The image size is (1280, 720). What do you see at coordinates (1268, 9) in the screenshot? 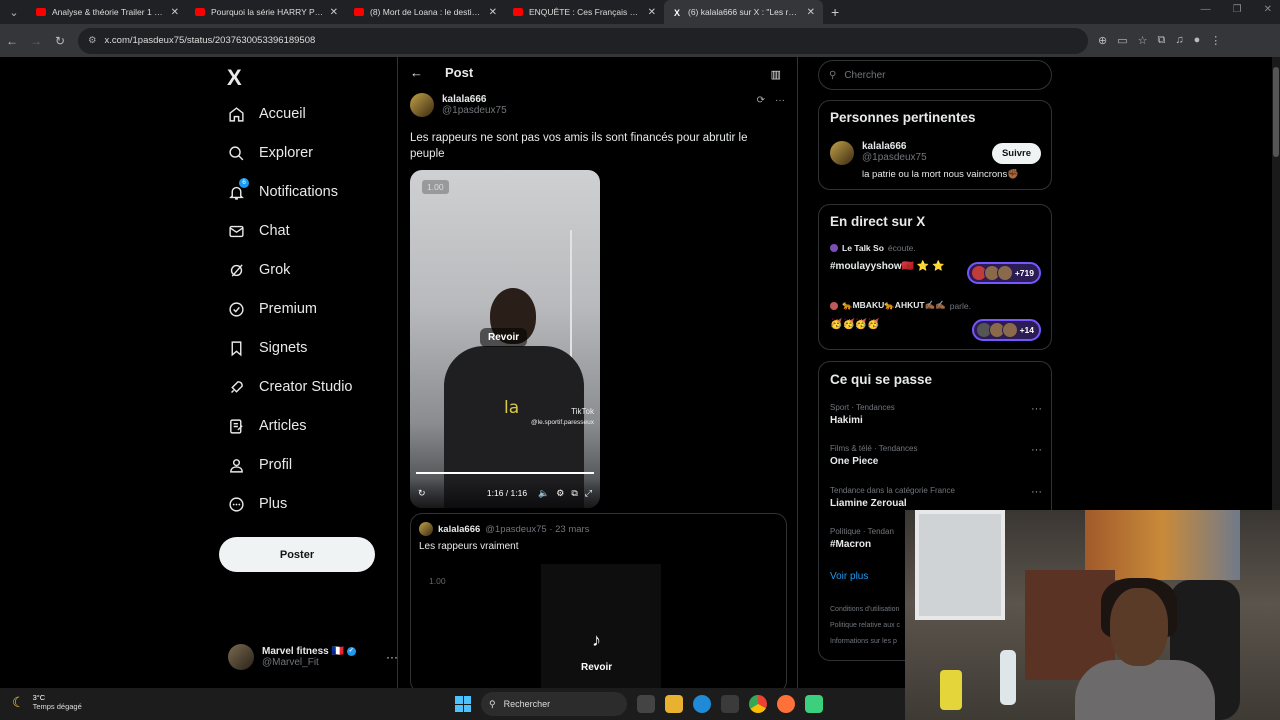
I see `close-window-icon: ✕` at bounding box center [1268, 9].